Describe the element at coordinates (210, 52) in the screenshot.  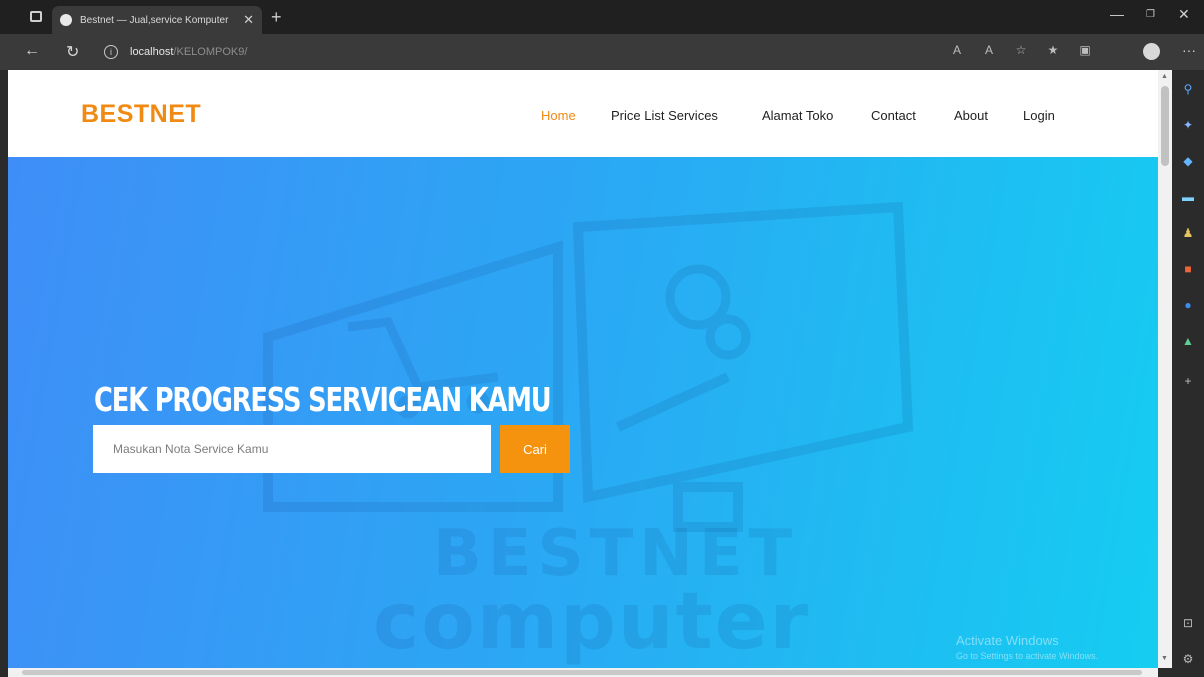
I see `url-path: /KELOMPOK9/` at that location.